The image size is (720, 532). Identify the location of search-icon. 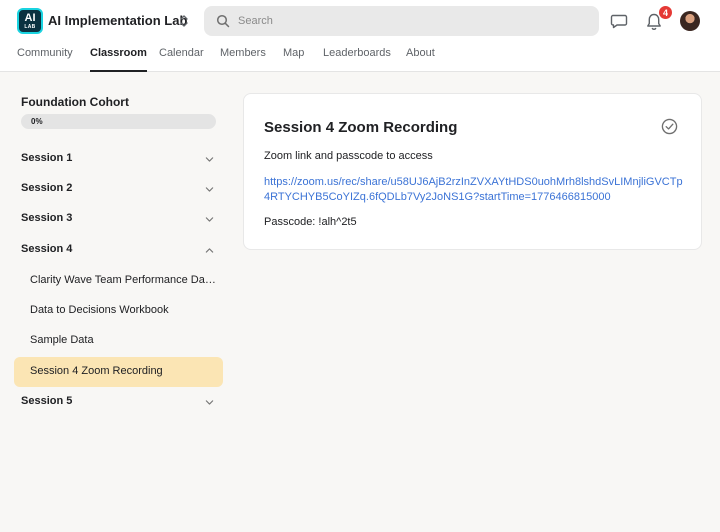
(223, 21).